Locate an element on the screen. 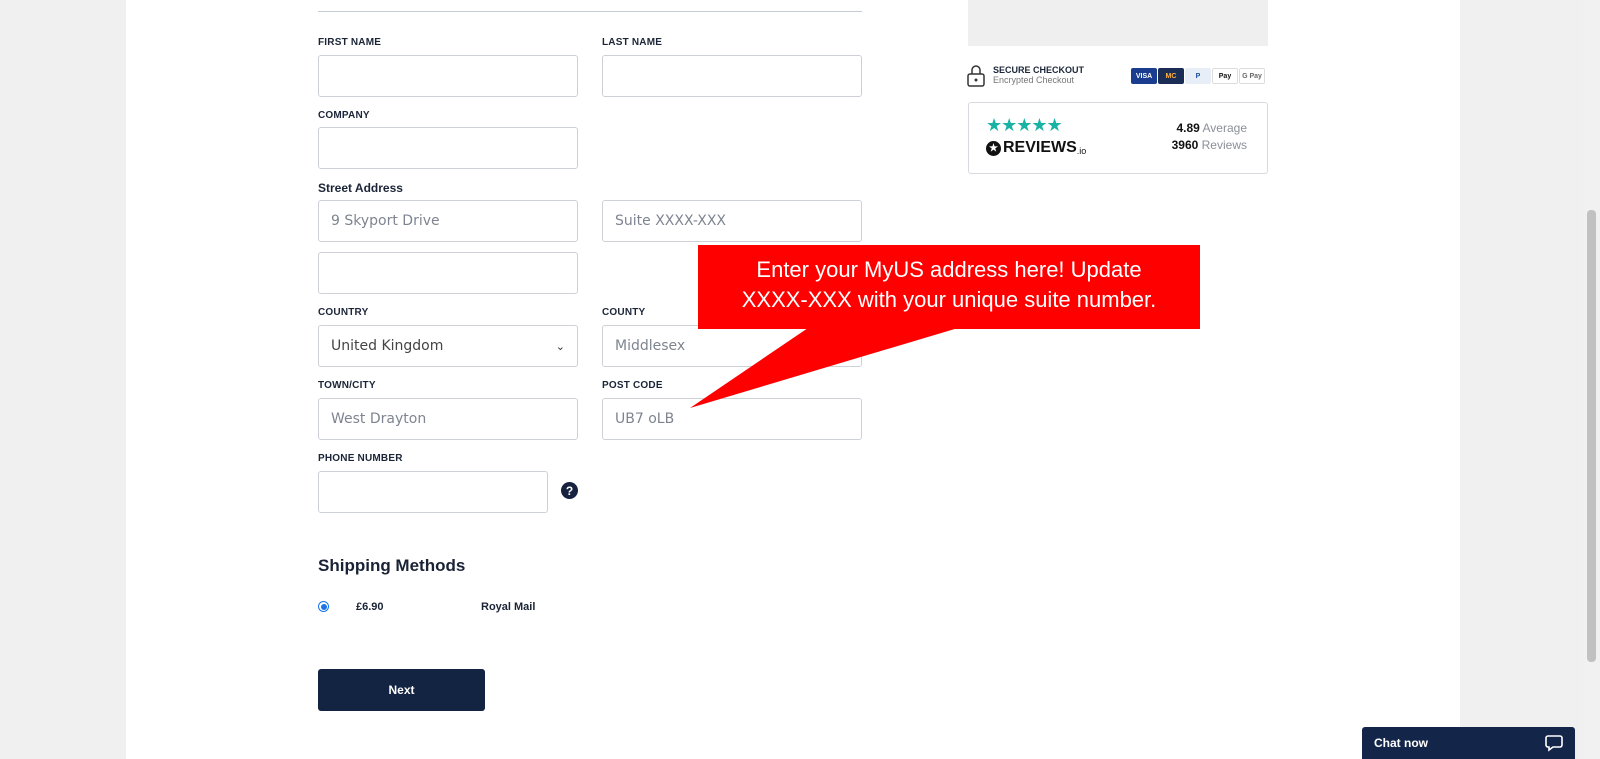  last-name-input is located at coordinates (732, 76).